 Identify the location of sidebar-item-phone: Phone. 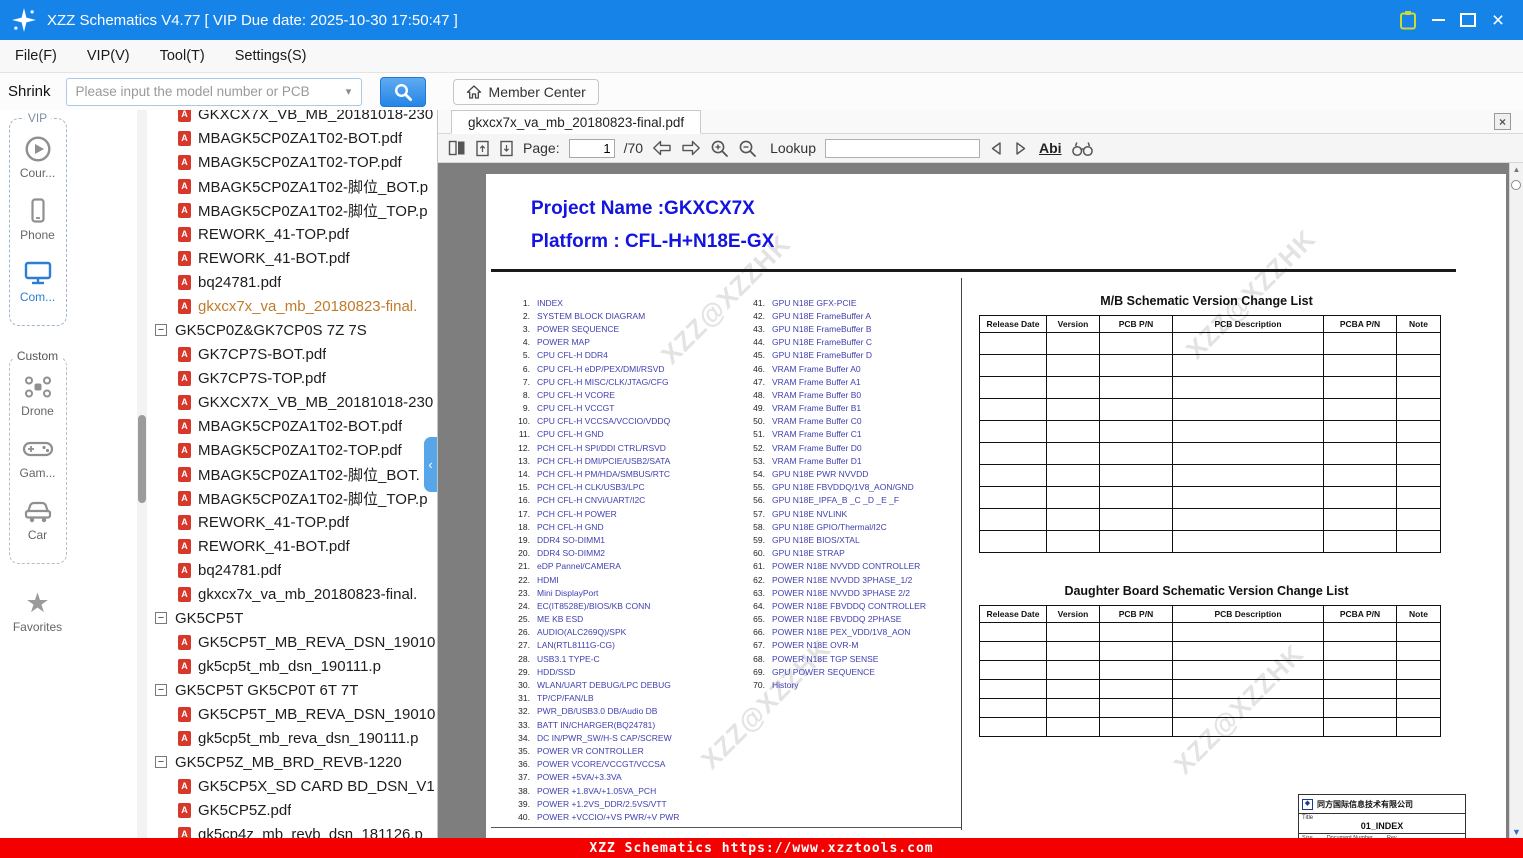
(38, 219).